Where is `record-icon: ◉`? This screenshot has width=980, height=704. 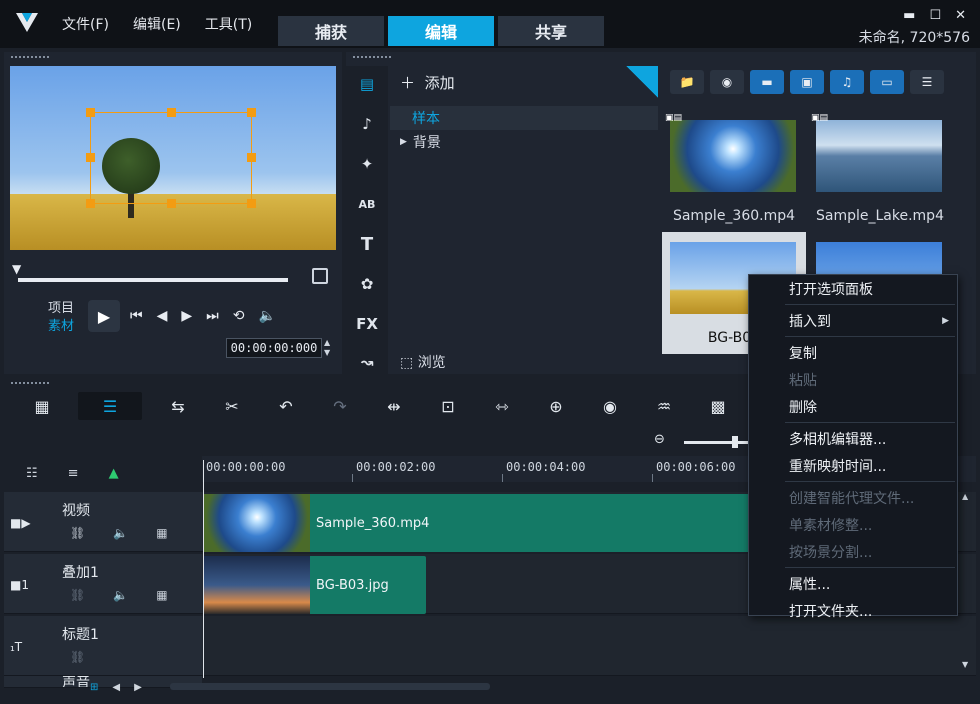 record-icon: ◉ is located at coordinates (610, 406).